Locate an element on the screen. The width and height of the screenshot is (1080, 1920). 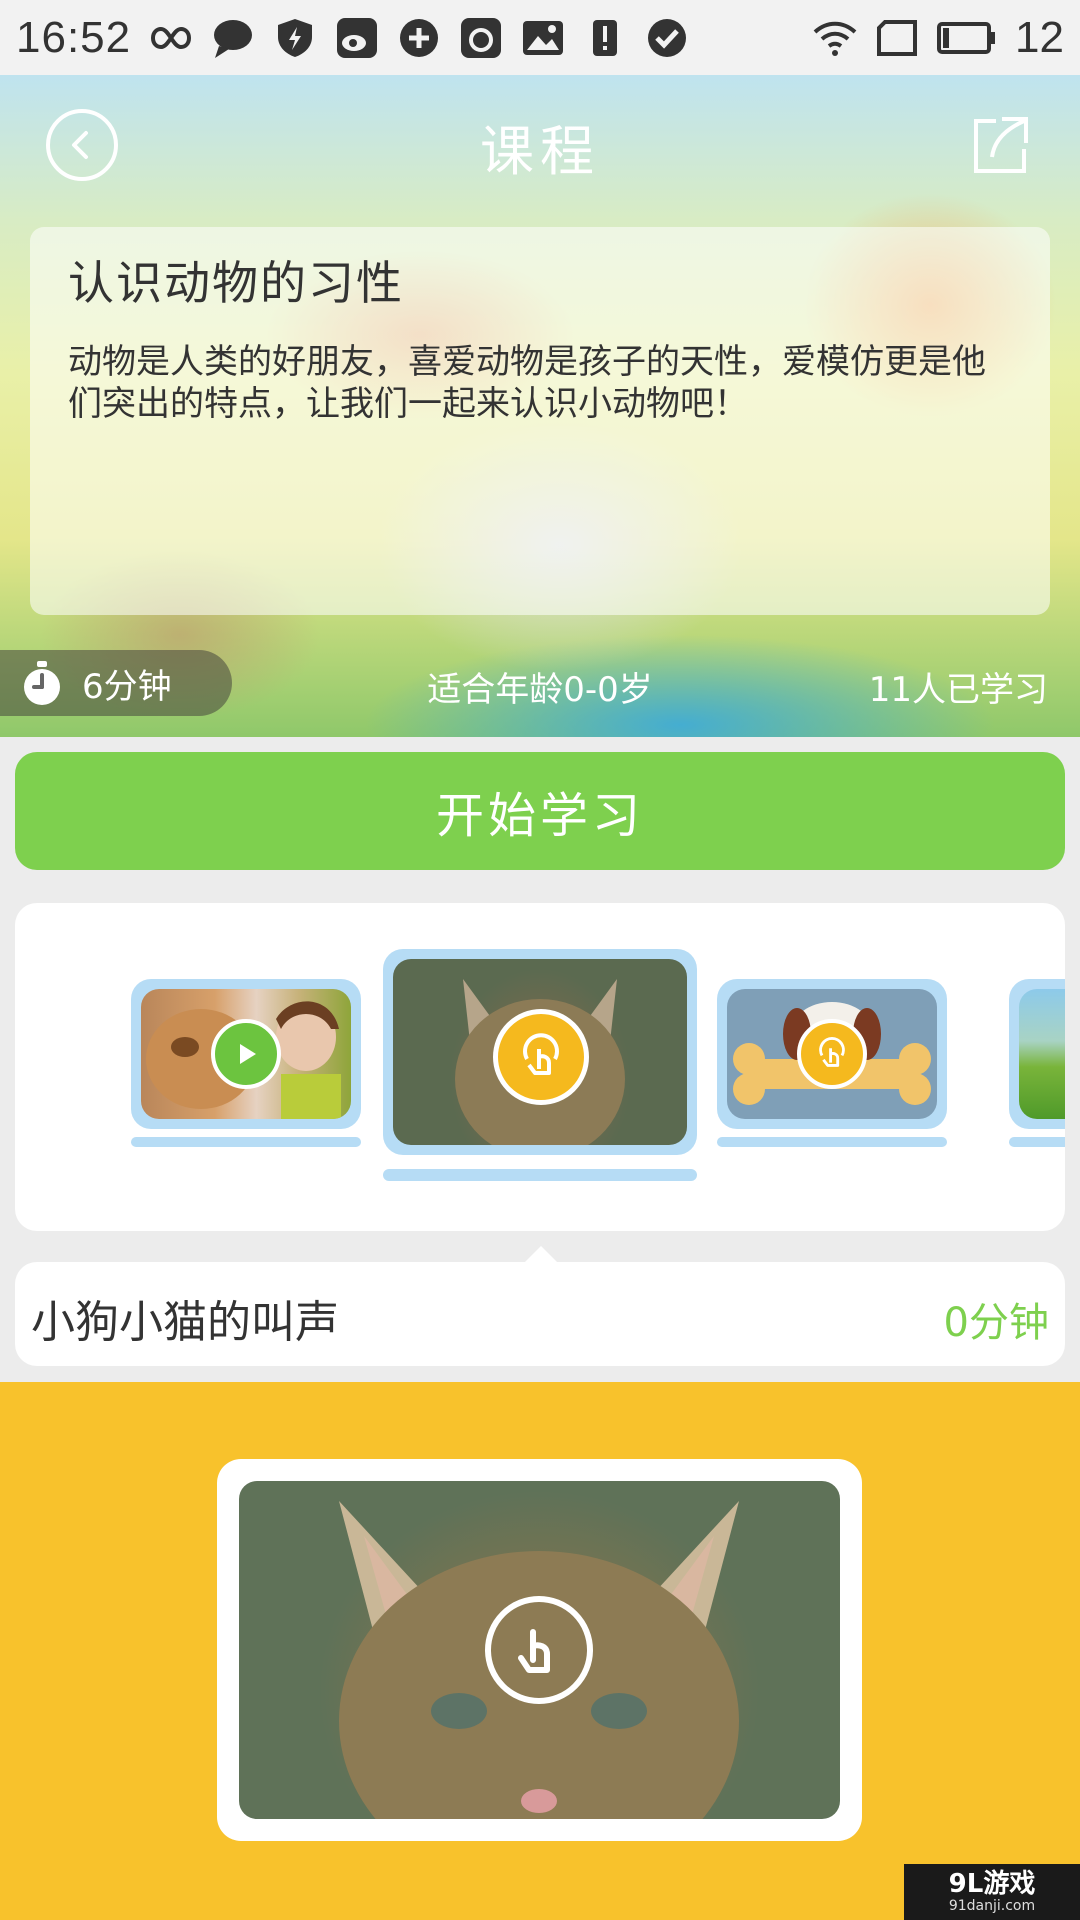
learner-count: 11人已学习 is located at coordinates (958, 690).